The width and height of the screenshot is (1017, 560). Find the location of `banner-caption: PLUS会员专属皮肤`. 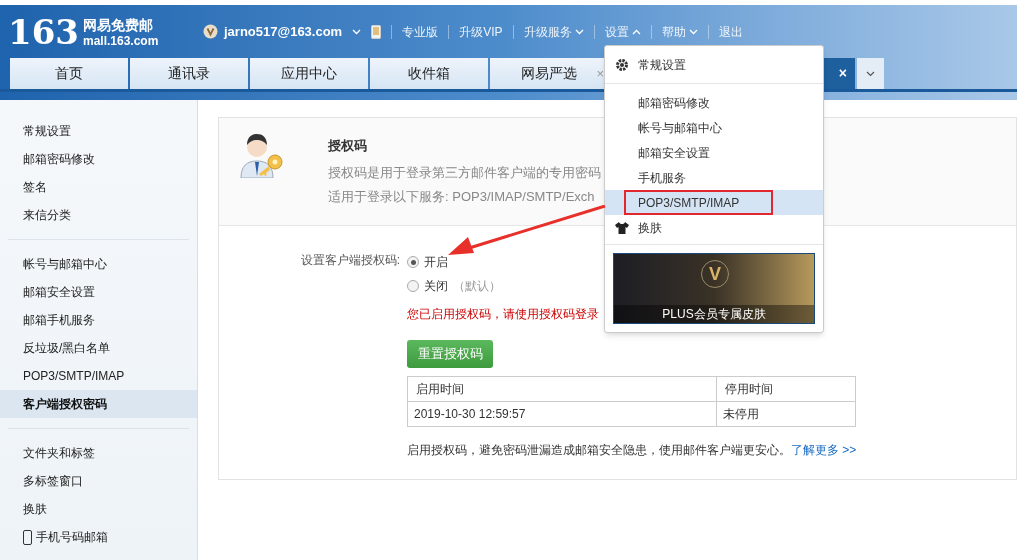

banner-caption: PLUS会员专属皮肤 is located at coordinates (714, 314).